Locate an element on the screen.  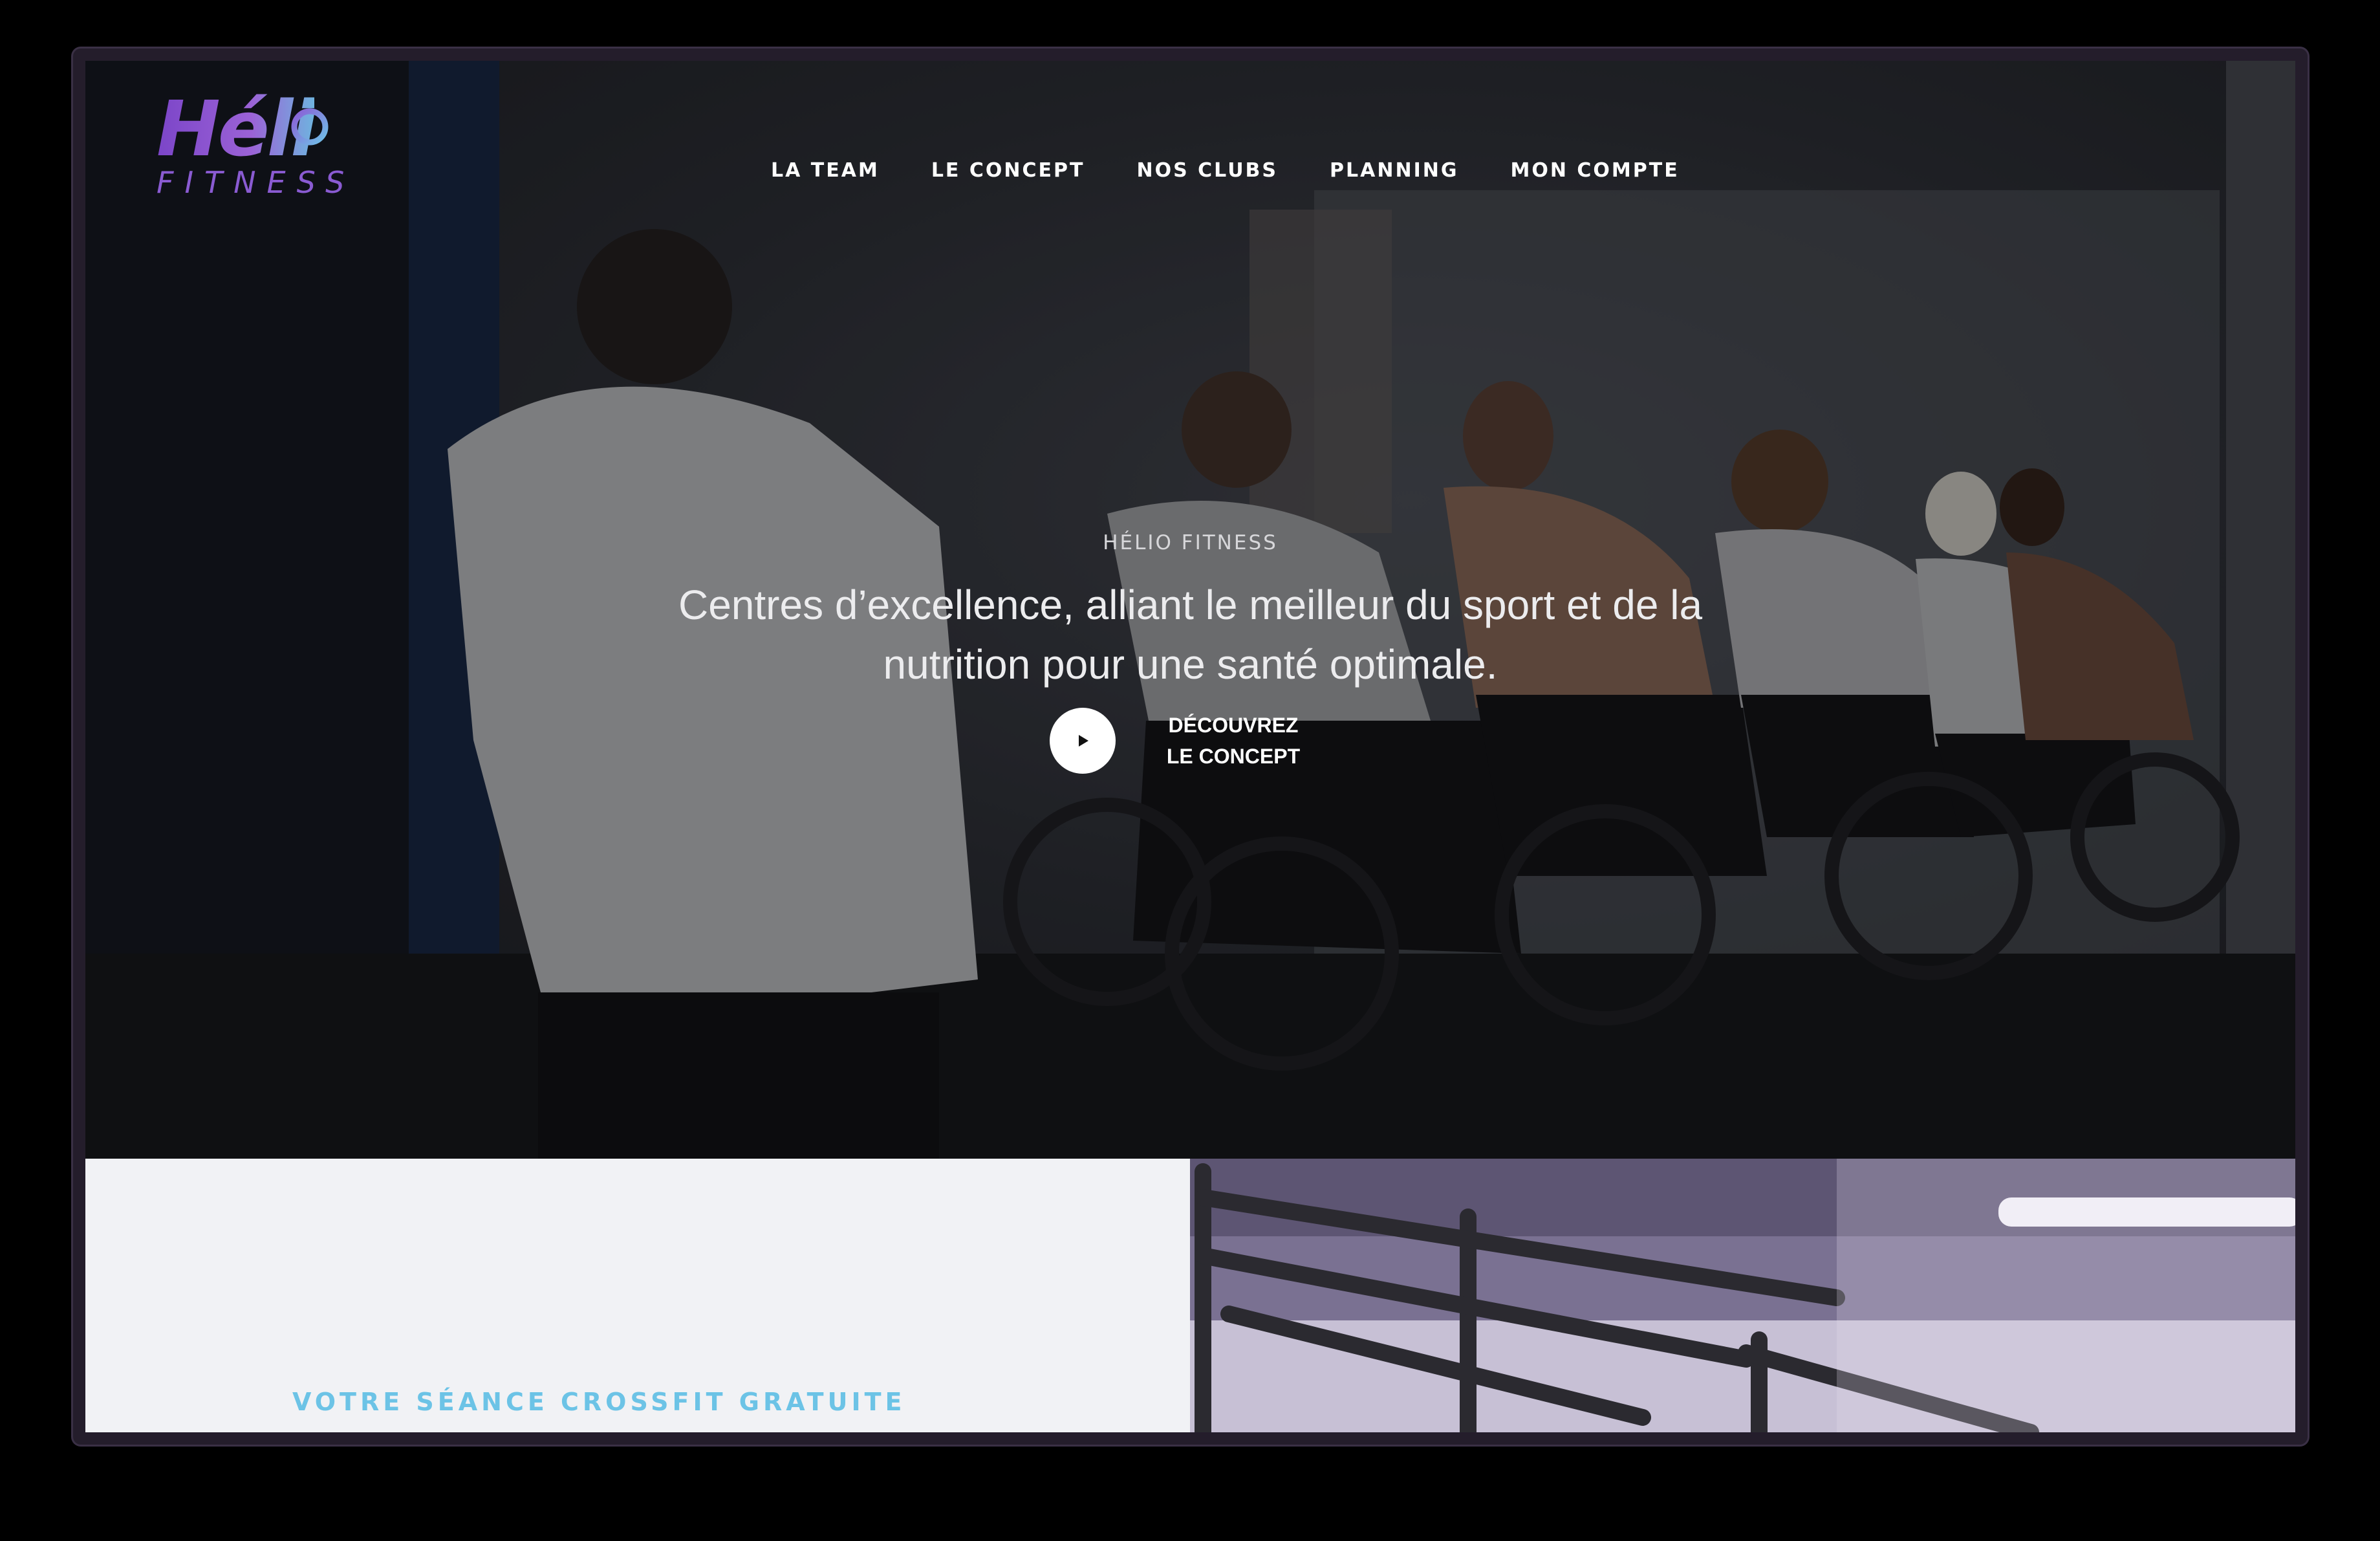
play-icon is located at coordinates (1083, 741).